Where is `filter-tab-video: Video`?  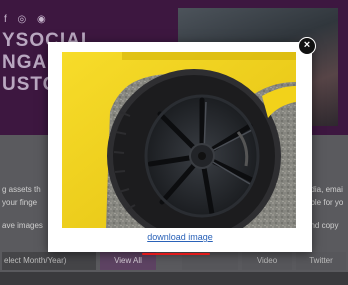 filter-tab-video: Video is located at coordinates (267, 261).